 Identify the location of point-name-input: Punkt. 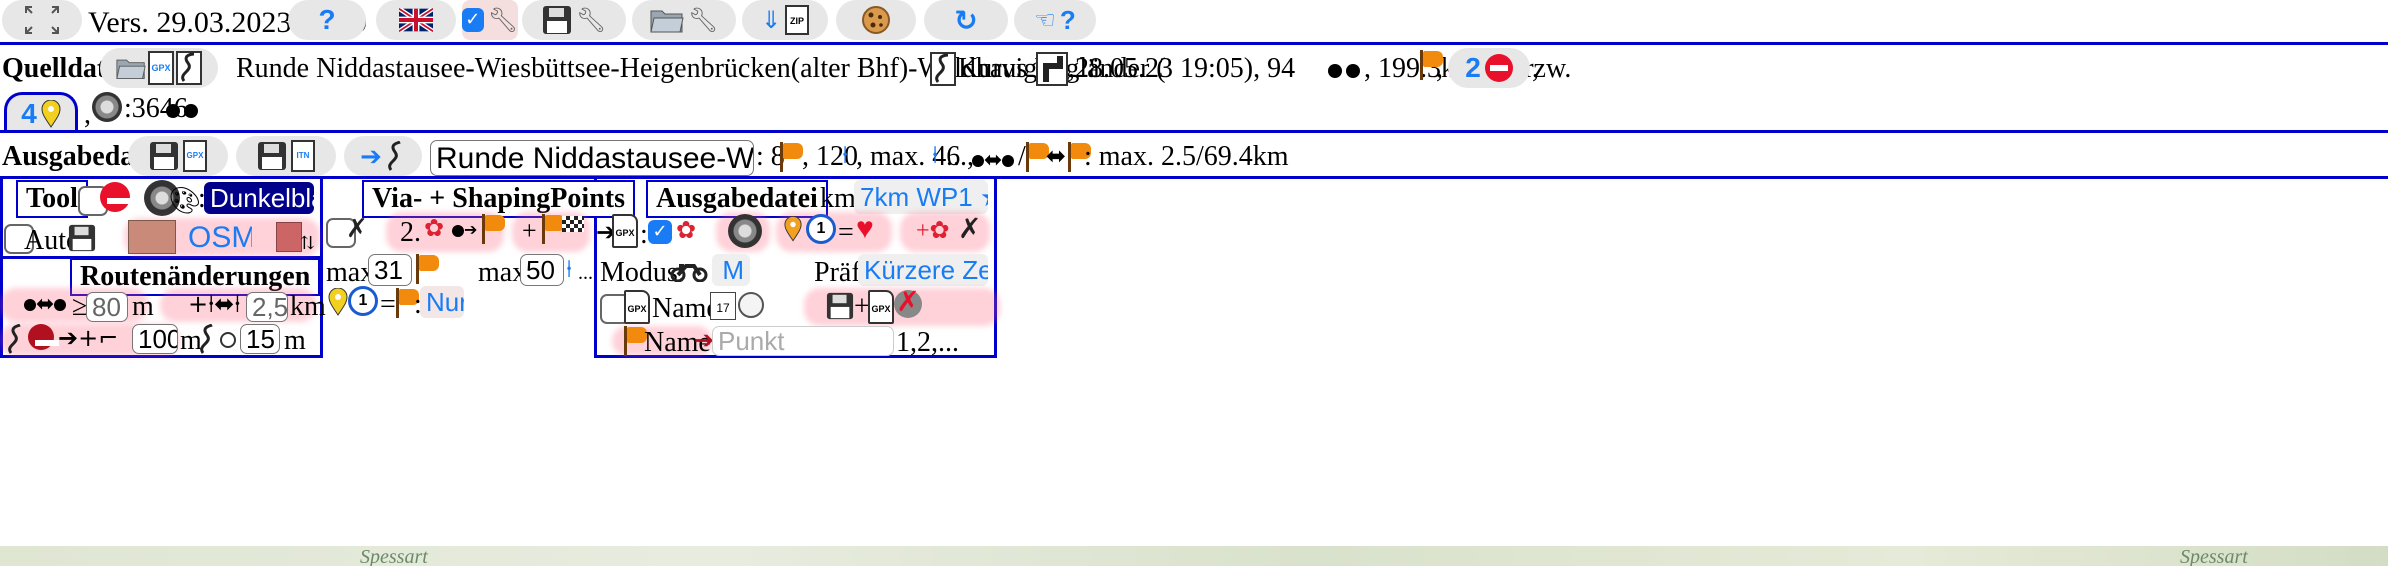
(803, 341).